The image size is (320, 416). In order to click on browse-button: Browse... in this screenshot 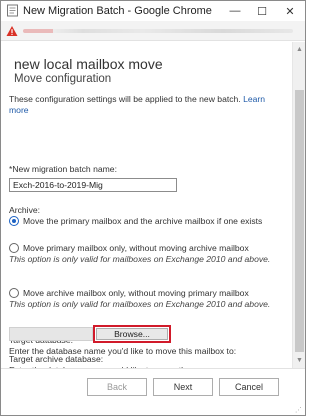, I will do `click(132, 334)`.